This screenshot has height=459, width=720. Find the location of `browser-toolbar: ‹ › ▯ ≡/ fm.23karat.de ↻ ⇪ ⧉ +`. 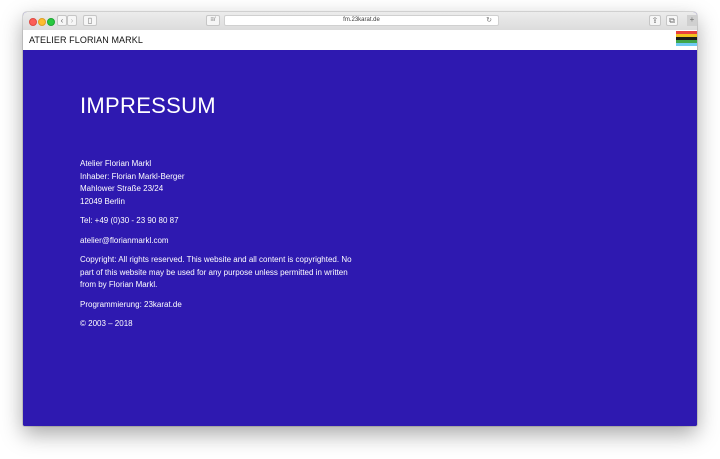

browser-toolbar: ‹ › ▯ ≡/ fm.23karat.de ↻ ⇪ ⧉ + is located at coordinates (360, 21).